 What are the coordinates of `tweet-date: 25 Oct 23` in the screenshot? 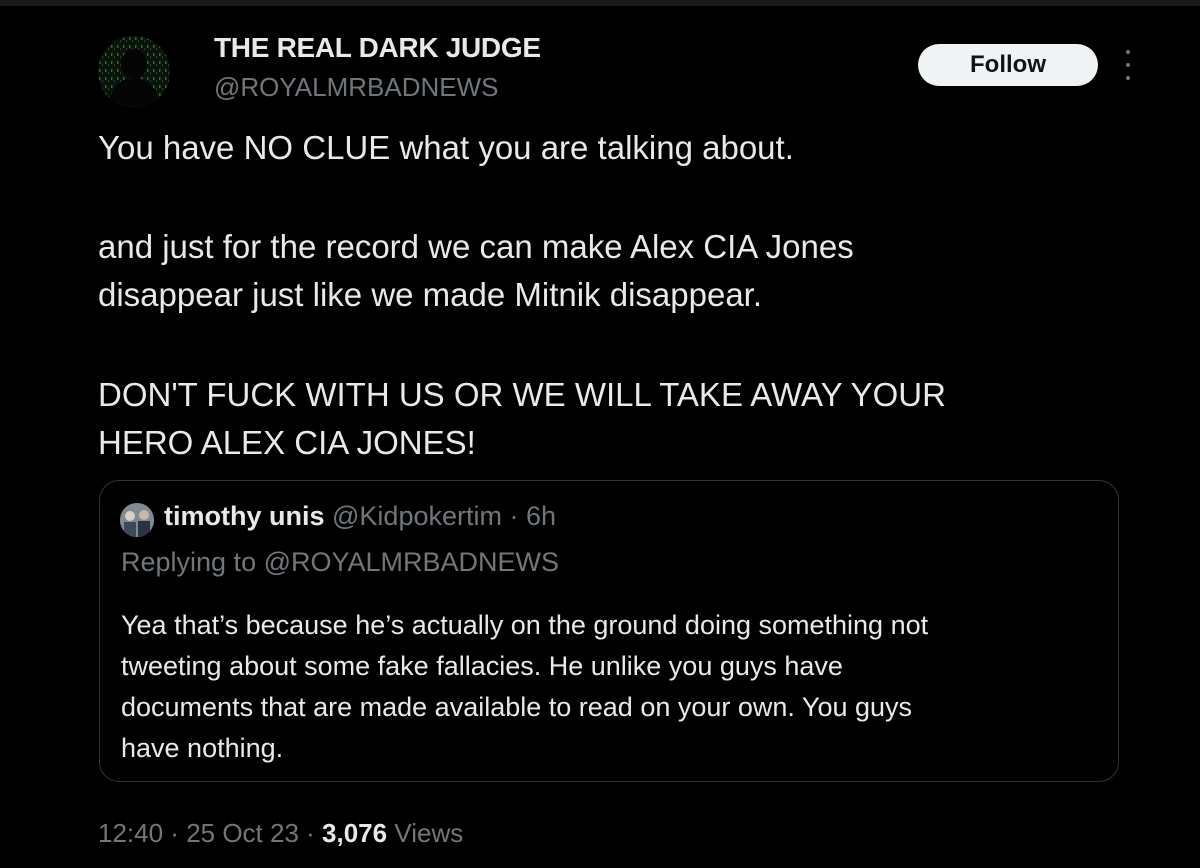 It's located at (242, 833).